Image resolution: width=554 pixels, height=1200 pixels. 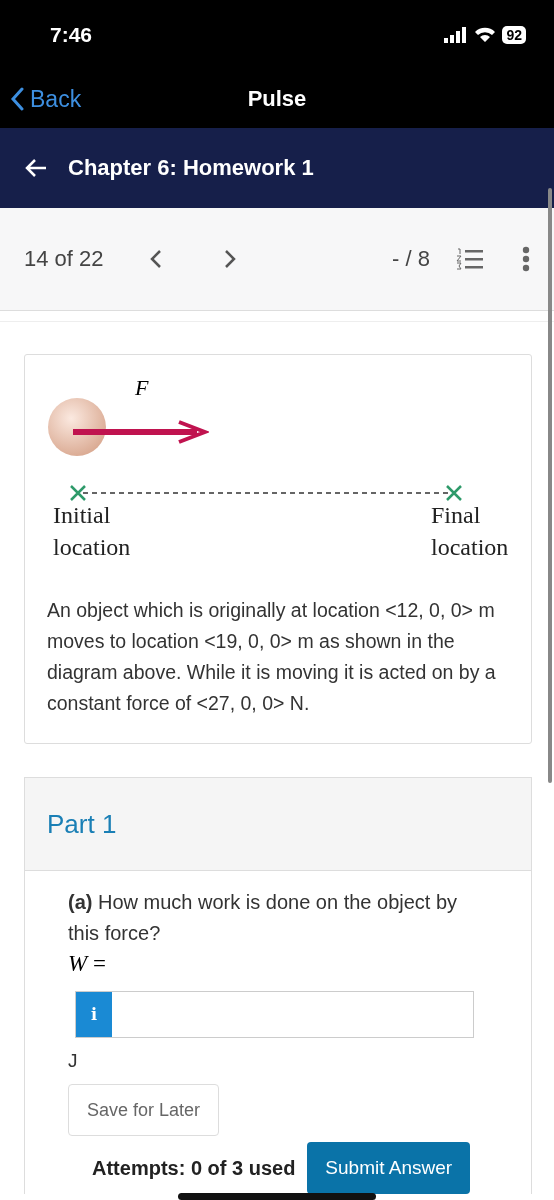 I want to click on unit-label: J, so click(x=73, y=1061).